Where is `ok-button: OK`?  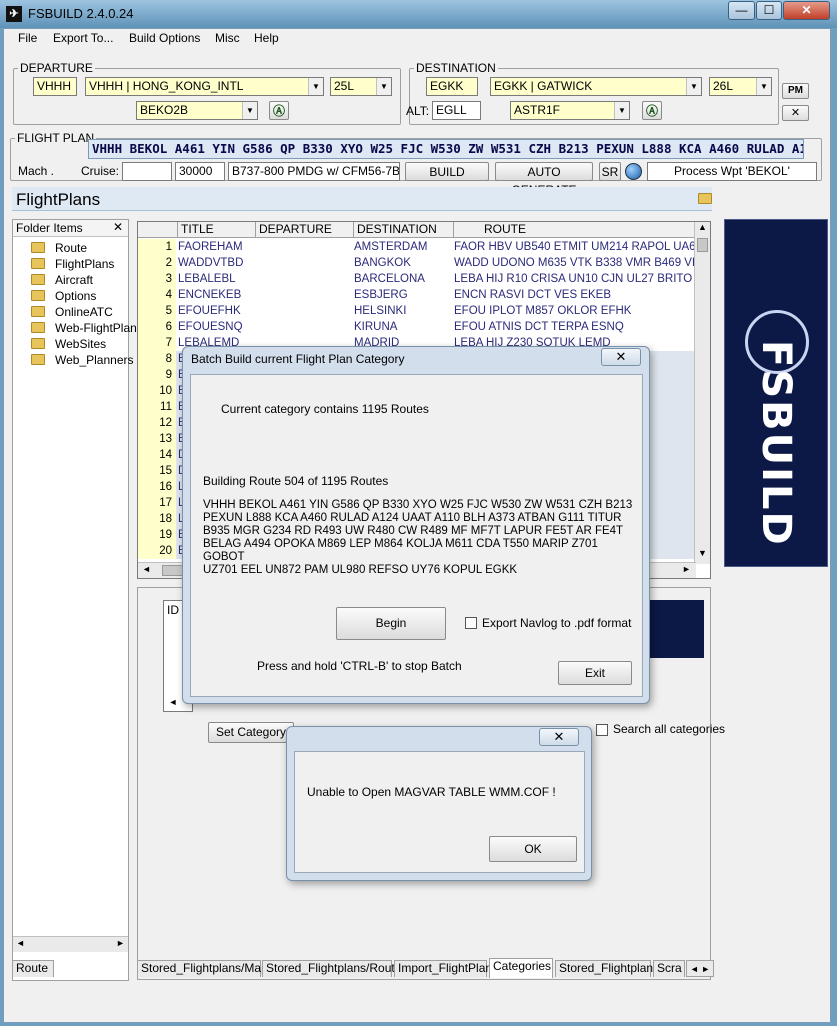
ok-button: OK is located at coordinates (533, 849).